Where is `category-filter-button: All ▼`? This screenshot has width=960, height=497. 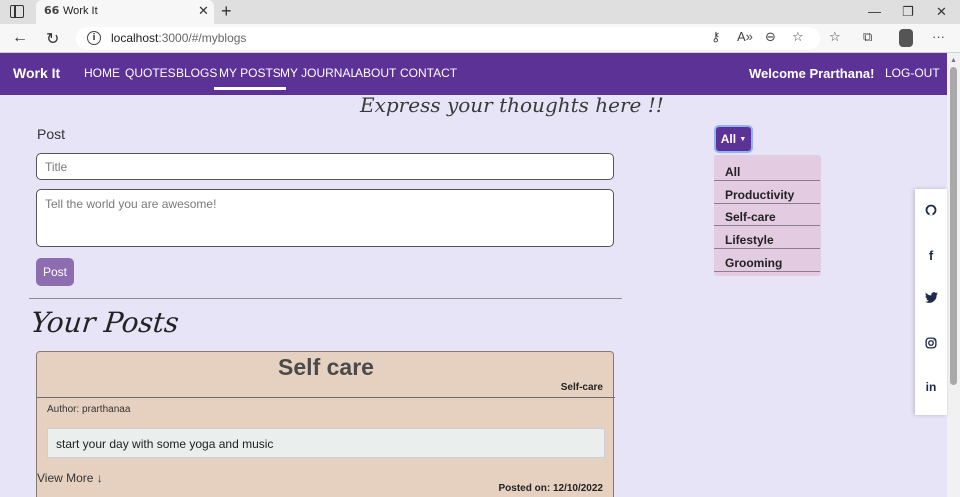 category-filter-button: All ▼ is located at coordinates (733, 139).